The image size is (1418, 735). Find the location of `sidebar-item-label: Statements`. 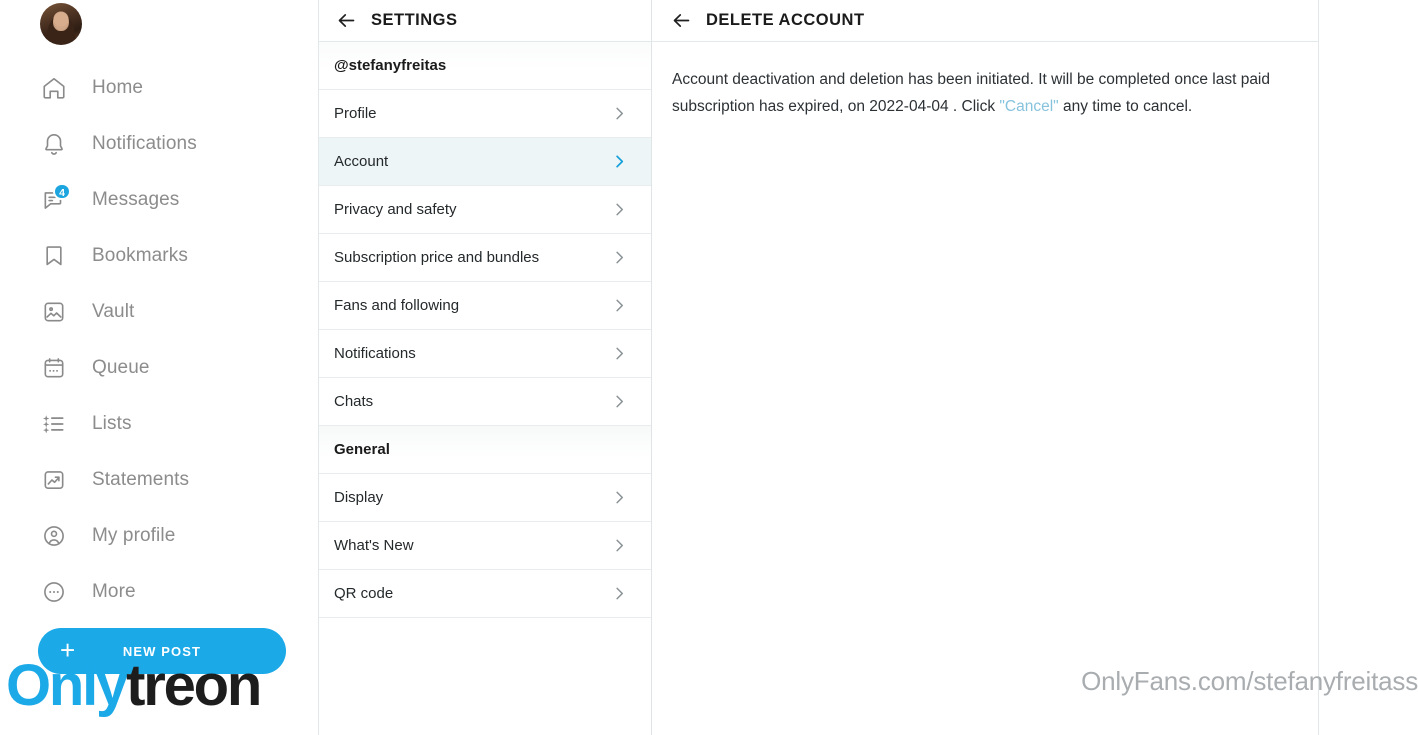

sidebar-item-label: Statements is located at coordinates (141, 479).